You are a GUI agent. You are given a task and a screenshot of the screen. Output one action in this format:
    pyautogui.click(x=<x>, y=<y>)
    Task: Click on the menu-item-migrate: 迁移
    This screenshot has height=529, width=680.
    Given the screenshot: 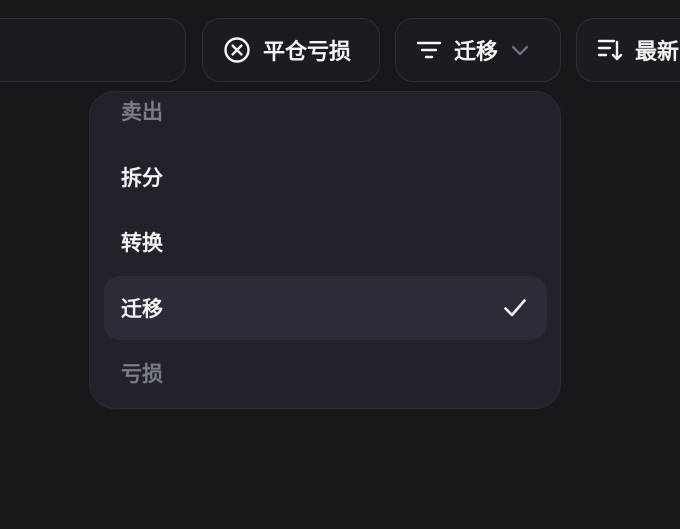 What is the action you would take?
    pyautogui.click(x=325, y=308)
    